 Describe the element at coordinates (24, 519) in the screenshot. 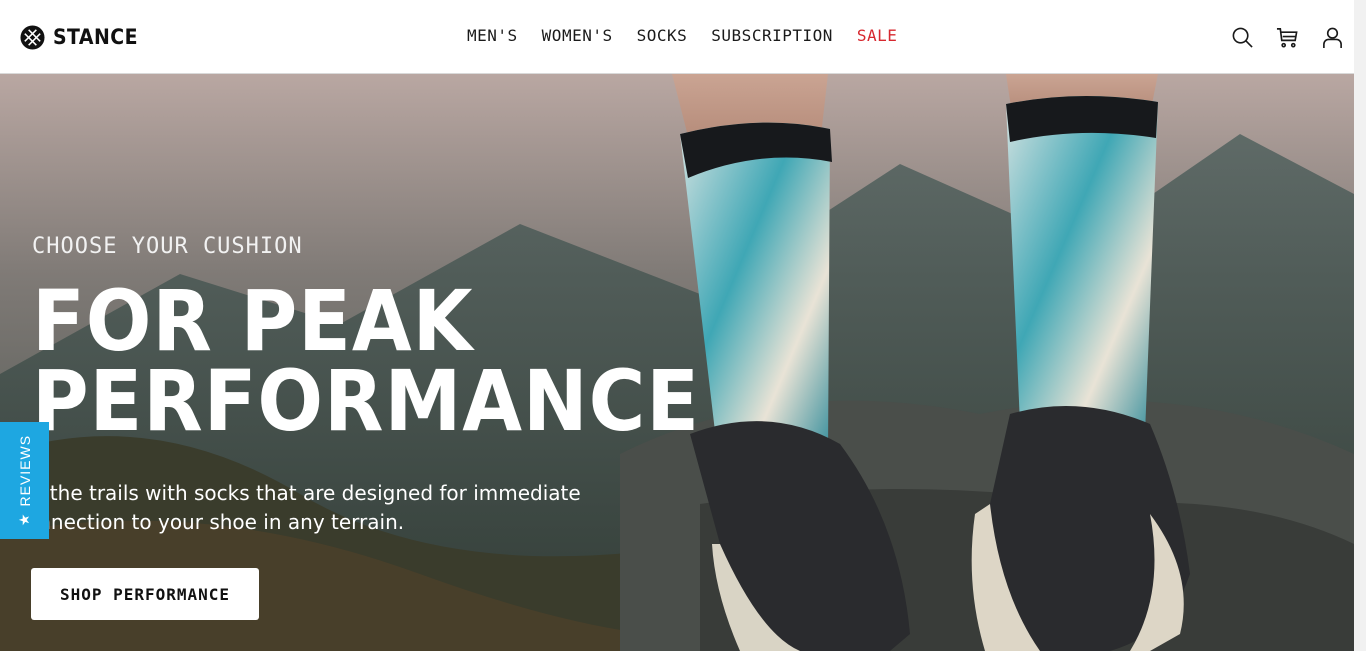

I see `star-icon: ★` at that location.